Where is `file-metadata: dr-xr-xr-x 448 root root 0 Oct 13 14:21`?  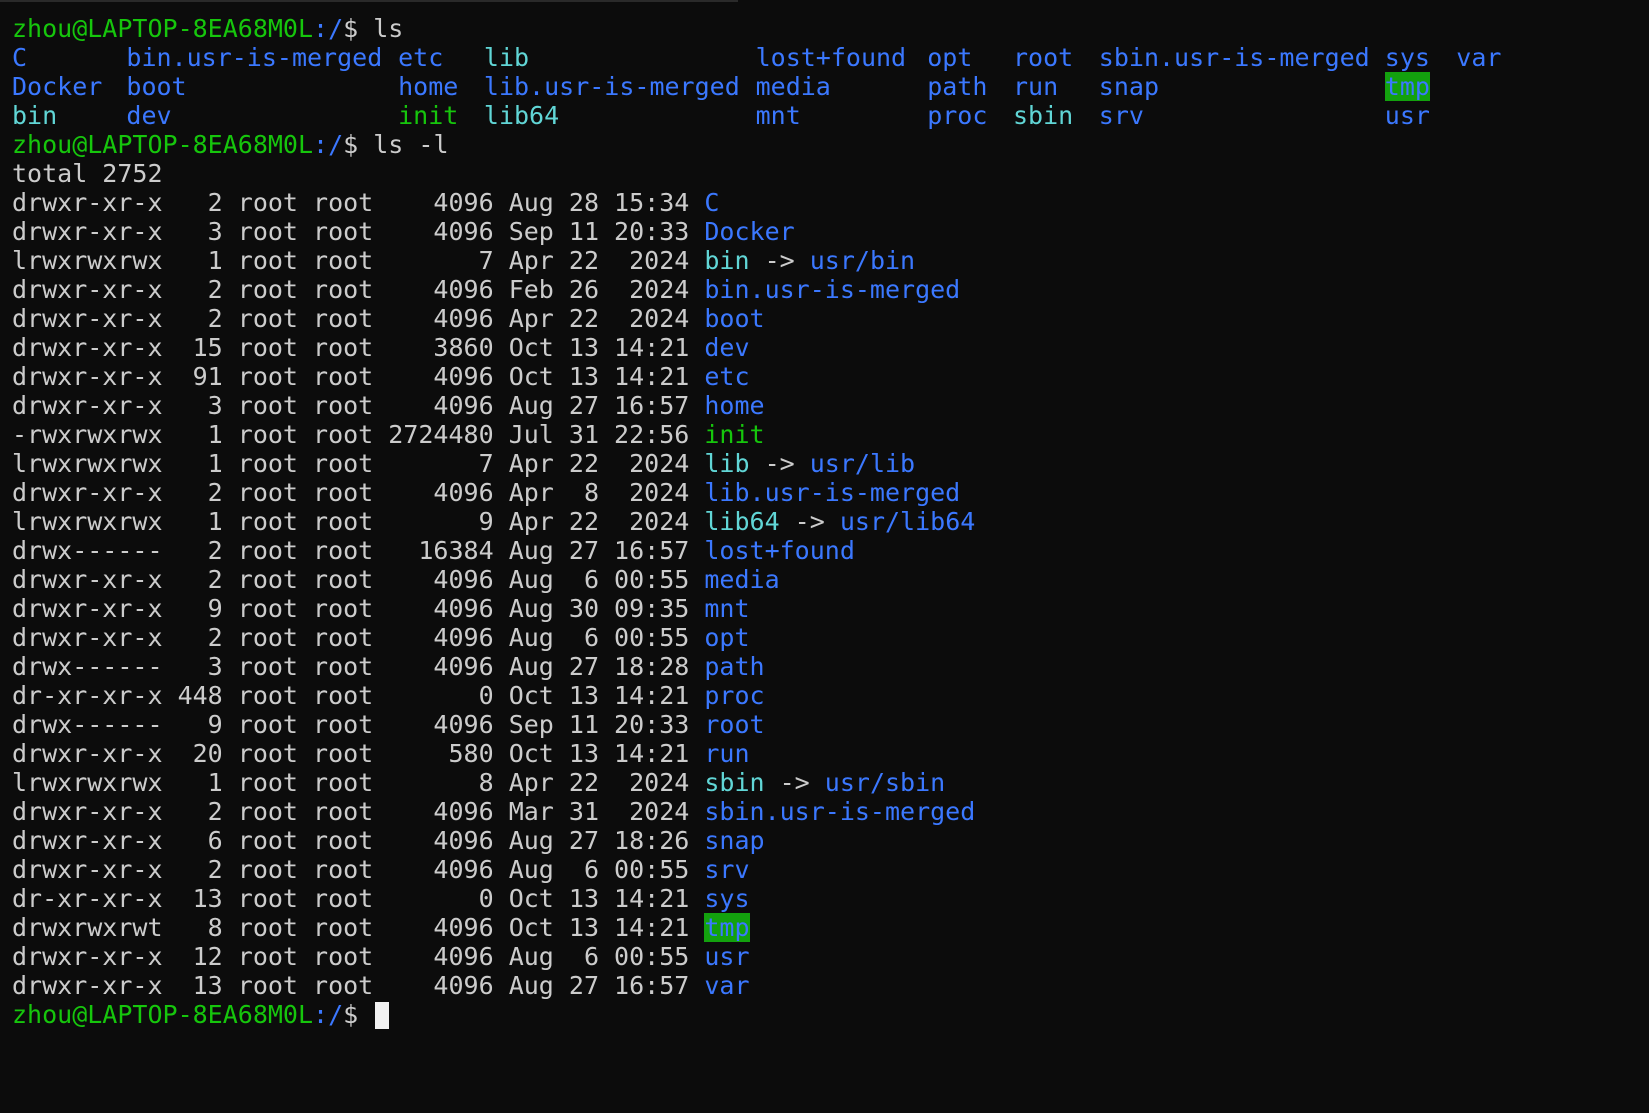
file-metadata: dr-xr-xr-x 448 root root 0 Oct 13 14:21 is located at coordinates (358, 695).